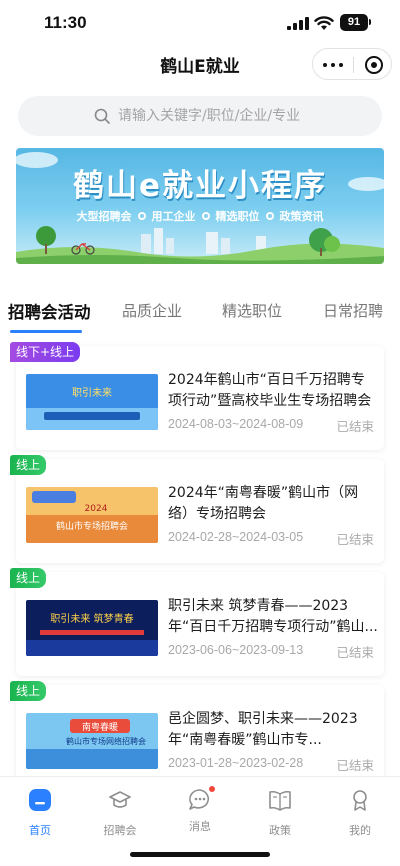  I want to click on event-date: 2024-02-28~2024-03-05, so click(236, 537).